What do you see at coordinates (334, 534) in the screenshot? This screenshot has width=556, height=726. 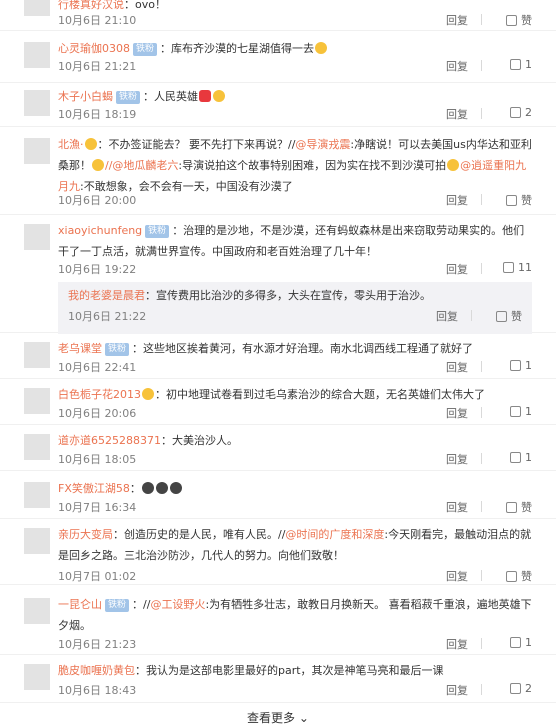 I see `mention-link: @时间的广度和深度` at bounding box center [334, 534].